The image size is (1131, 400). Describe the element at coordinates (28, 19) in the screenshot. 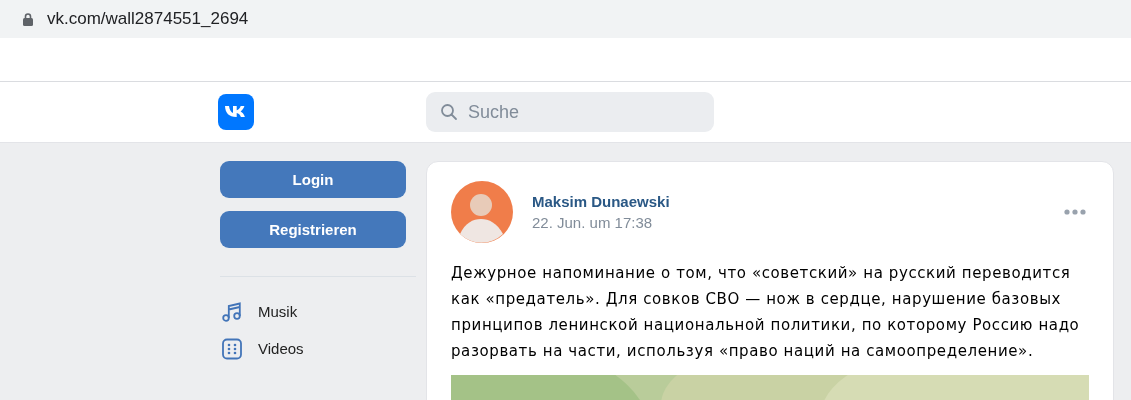

I see `lock-icon` at that location.